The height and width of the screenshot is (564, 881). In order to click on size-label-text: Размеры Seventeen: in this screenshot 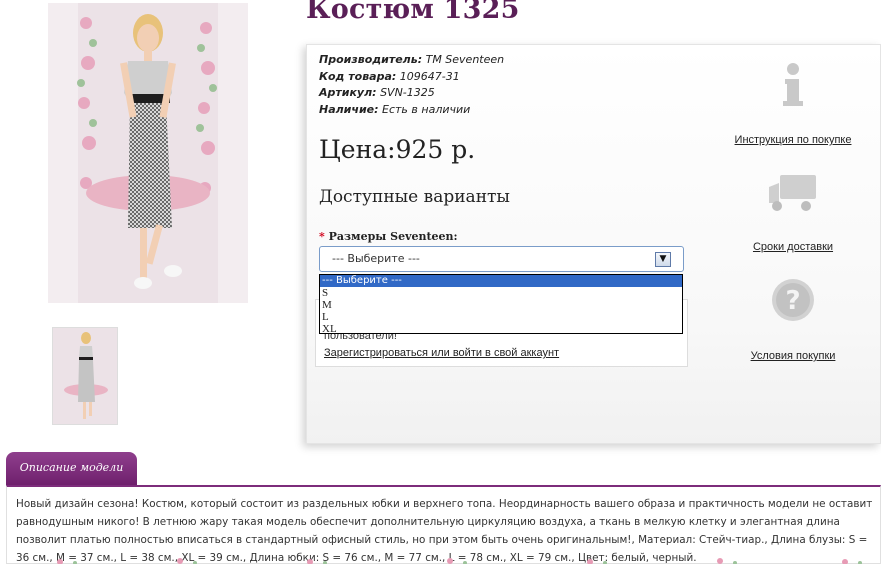, I will do `click(393, 236)`.